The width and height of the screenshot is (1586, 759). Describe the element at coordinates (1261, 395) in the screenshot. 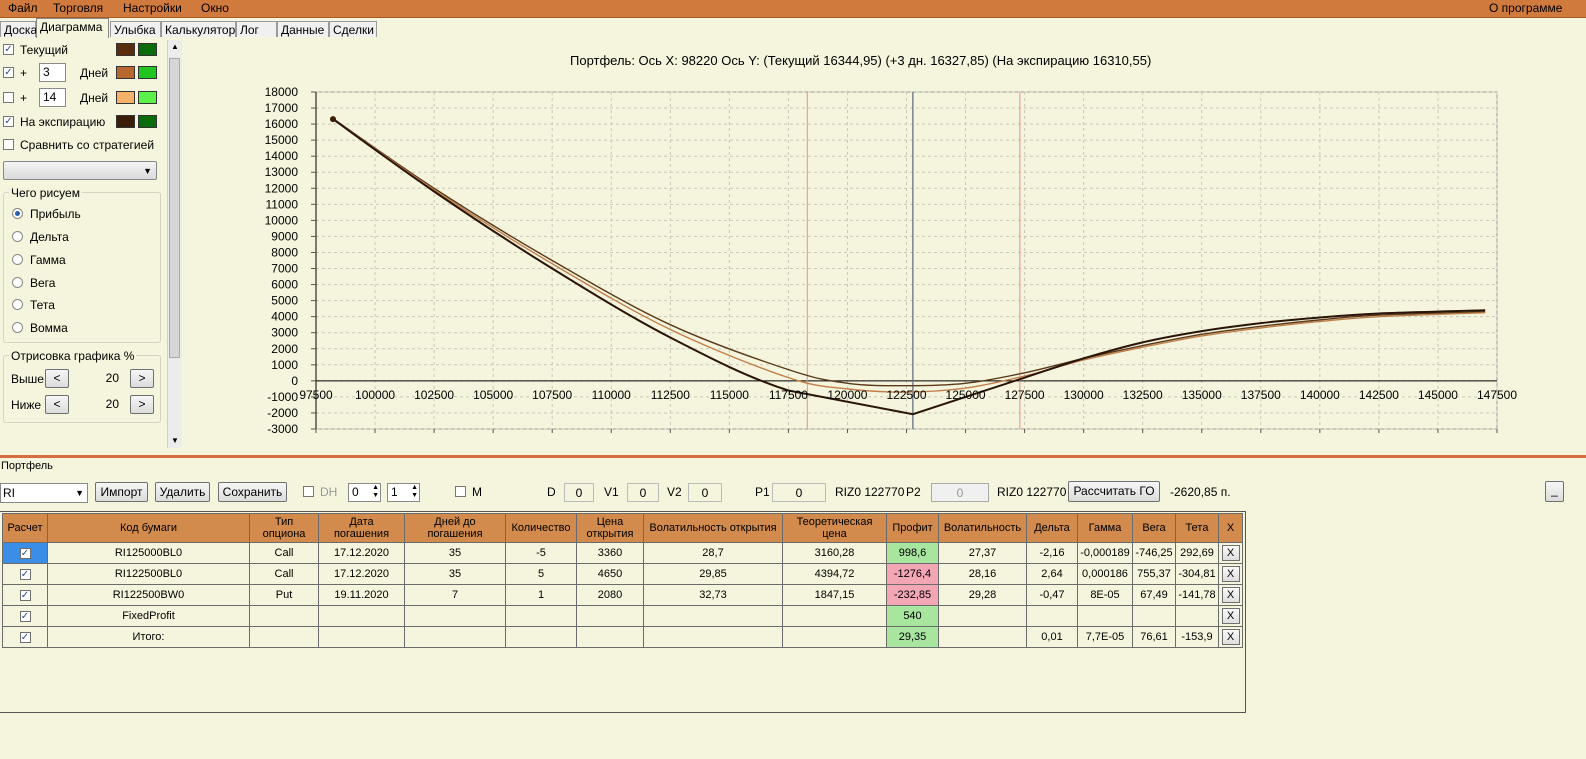

I see `x-tick-label: 137500` at that location.